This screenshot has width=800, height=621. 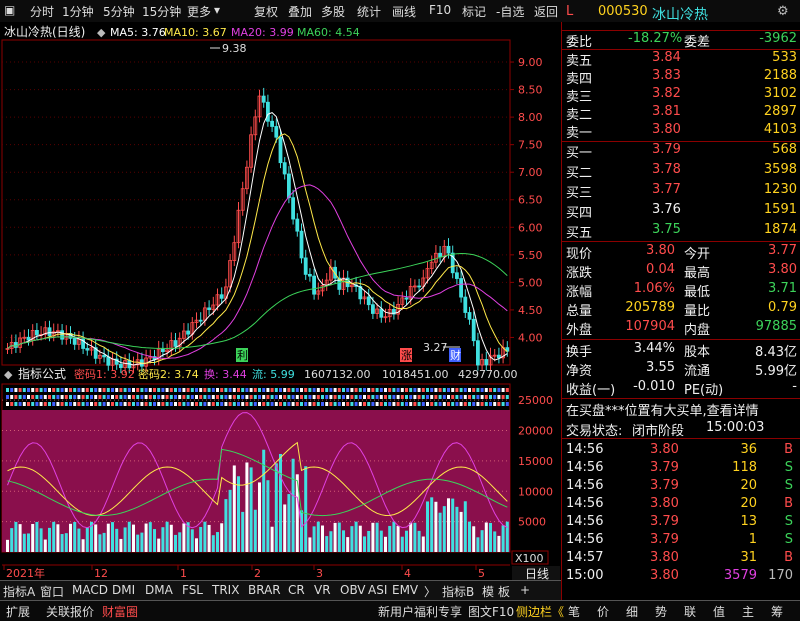 I want to click on indicator-tab: 板, so click(x=504, y=591).